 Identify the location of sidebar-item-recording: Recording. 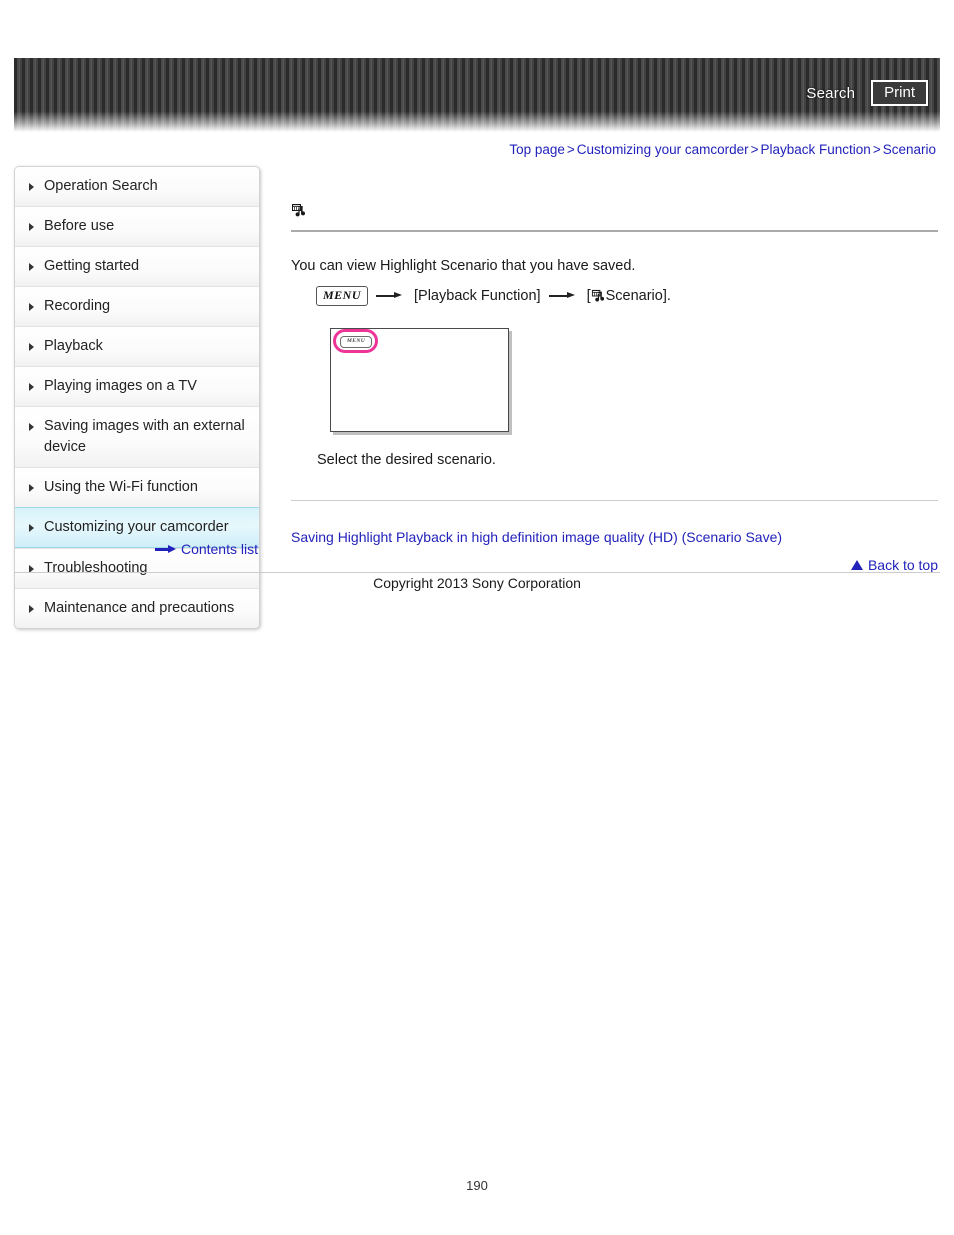
(137, 306).